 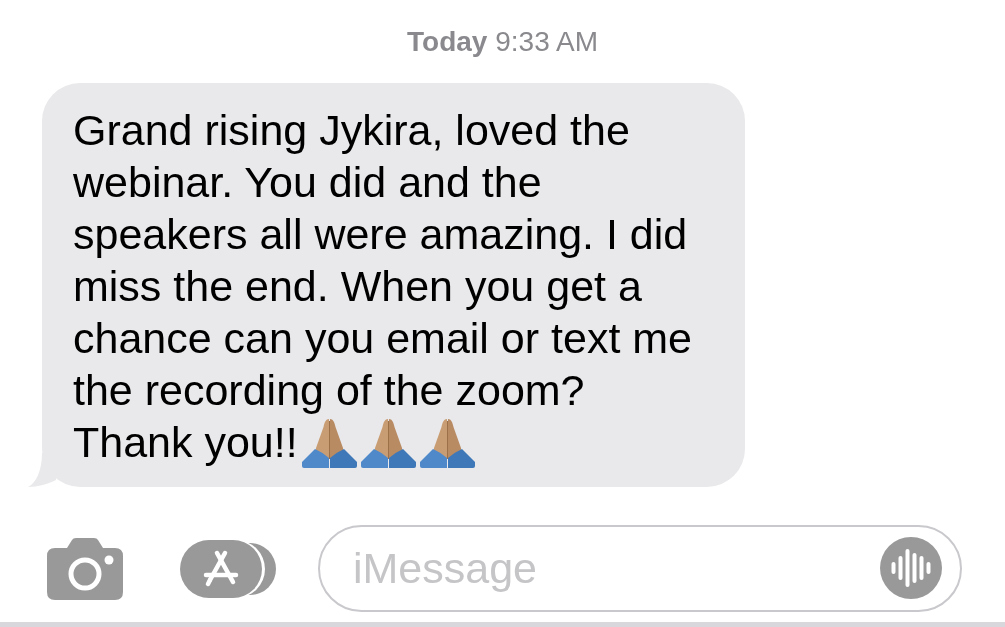 I want to click on message-field: iMessage, so click(x=640, y=568).